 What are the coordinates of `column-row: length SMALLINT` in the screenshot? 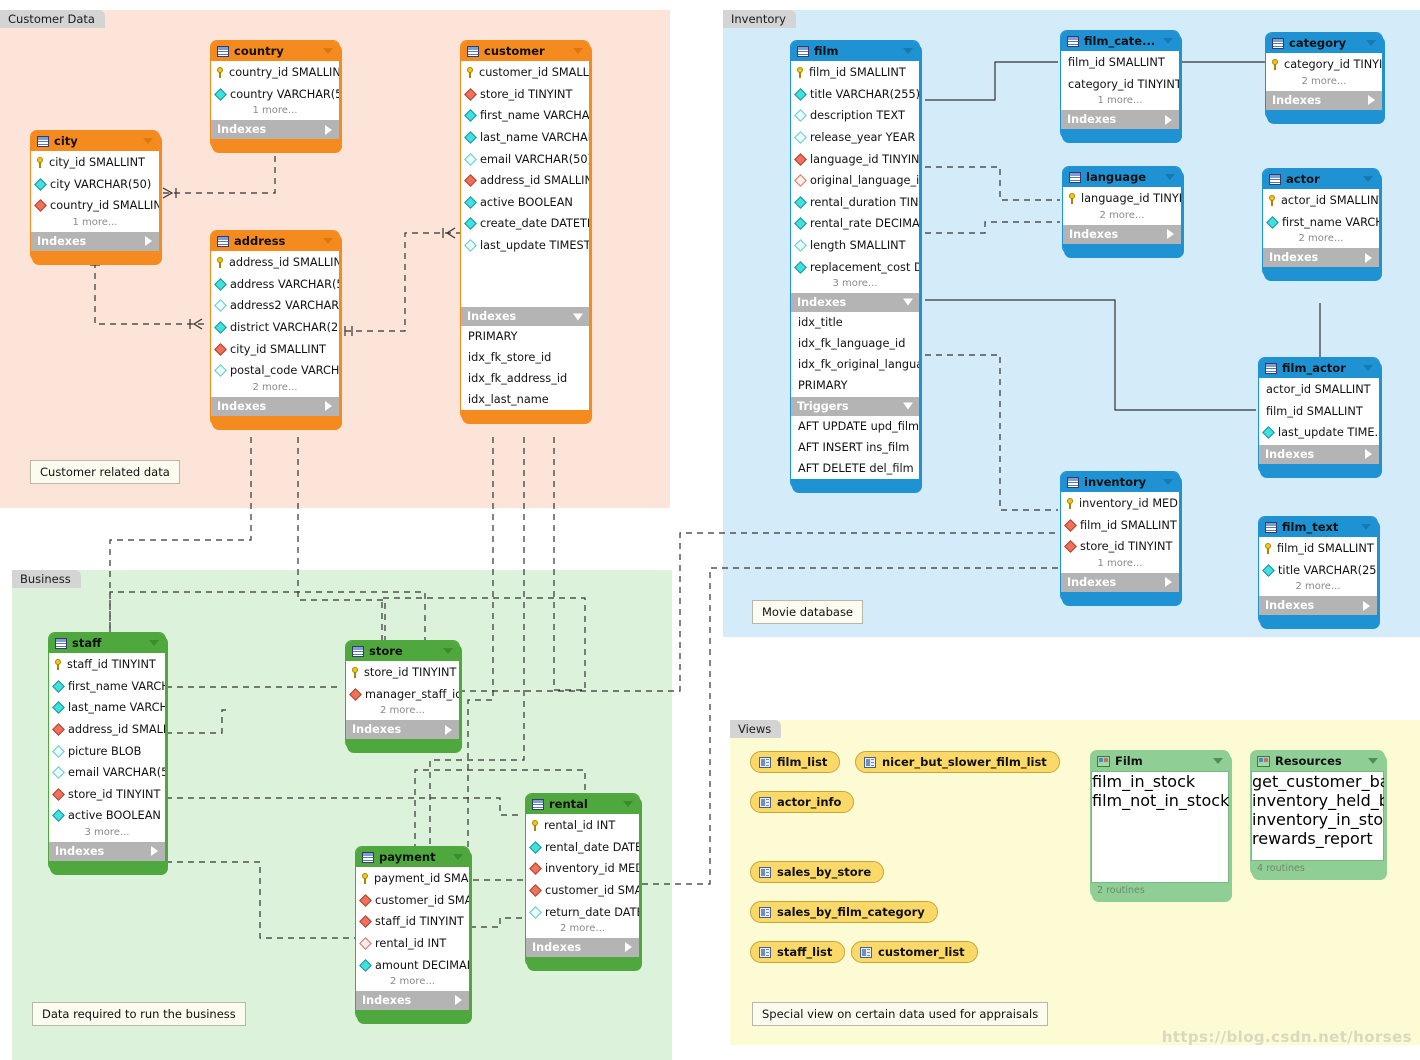 It's located at (855, 246).